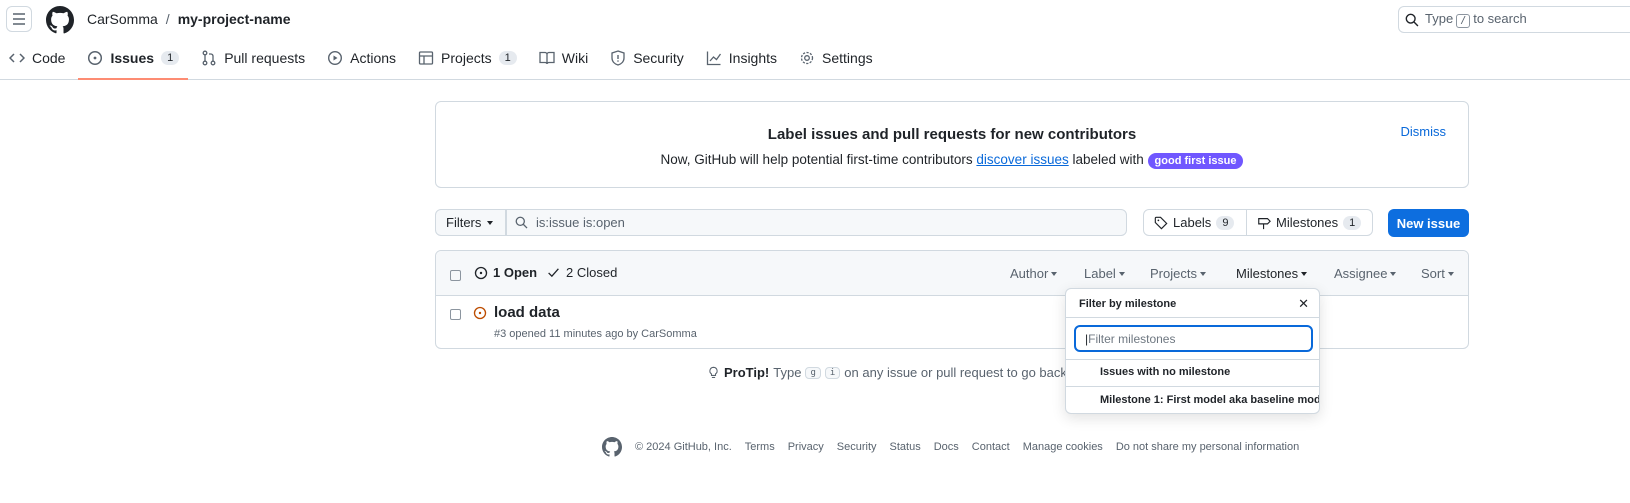 Image resolution: width=1630 pixels, height=503 pixels. Describe the element at coordinates (132, 58) in the screenshot. I see `tab-label: Issues` at that location.